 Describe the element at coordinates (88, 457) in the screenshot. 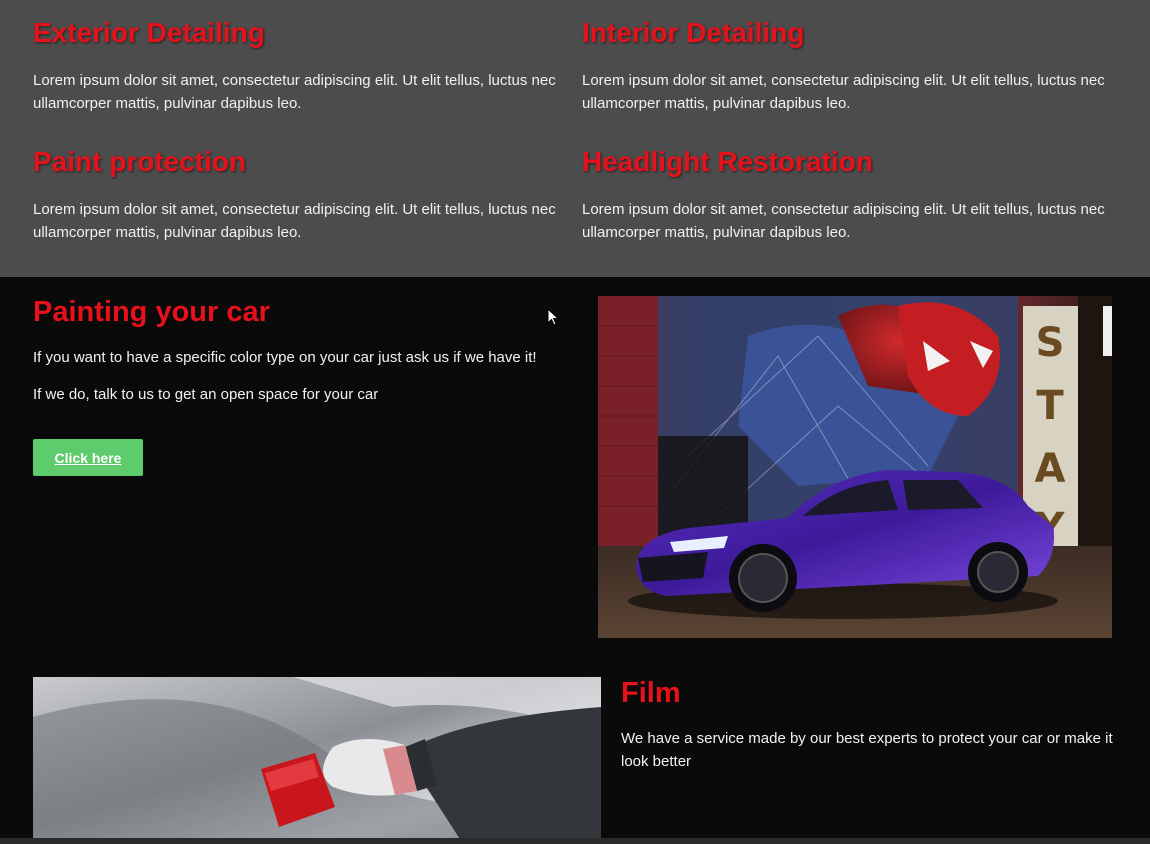

I see `click-here-button: Click here` at that location.